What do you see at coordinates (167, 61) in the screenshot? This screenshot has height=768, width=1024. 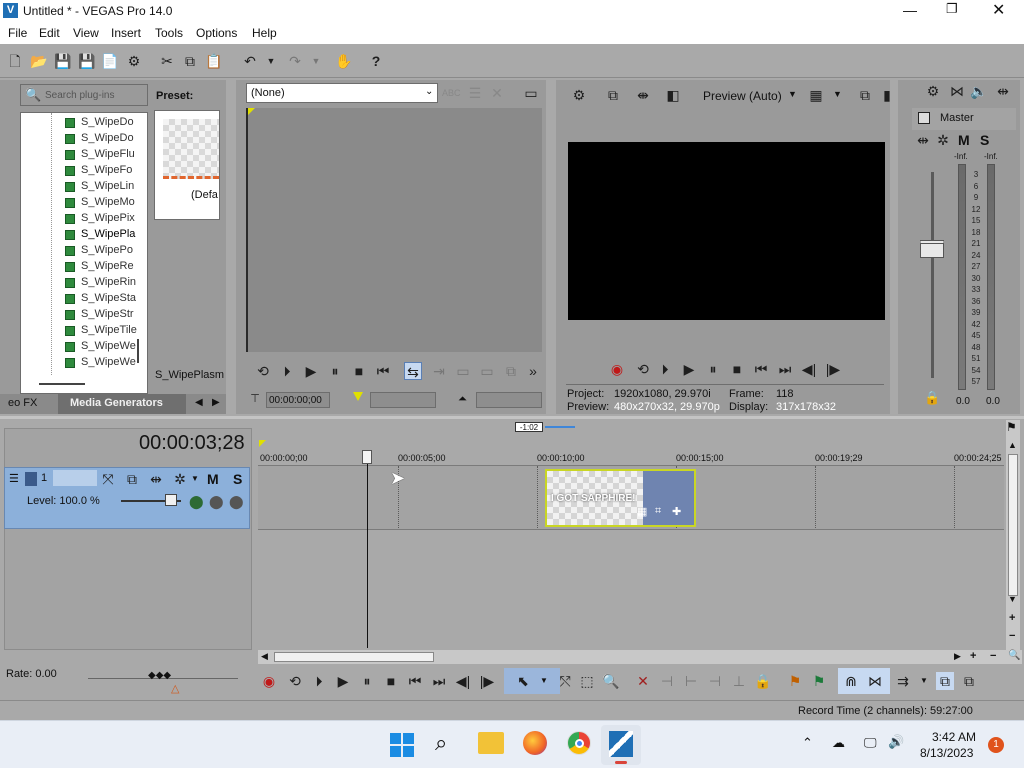 I see `cut-icon: ✂` at bounding box center [167, 61].